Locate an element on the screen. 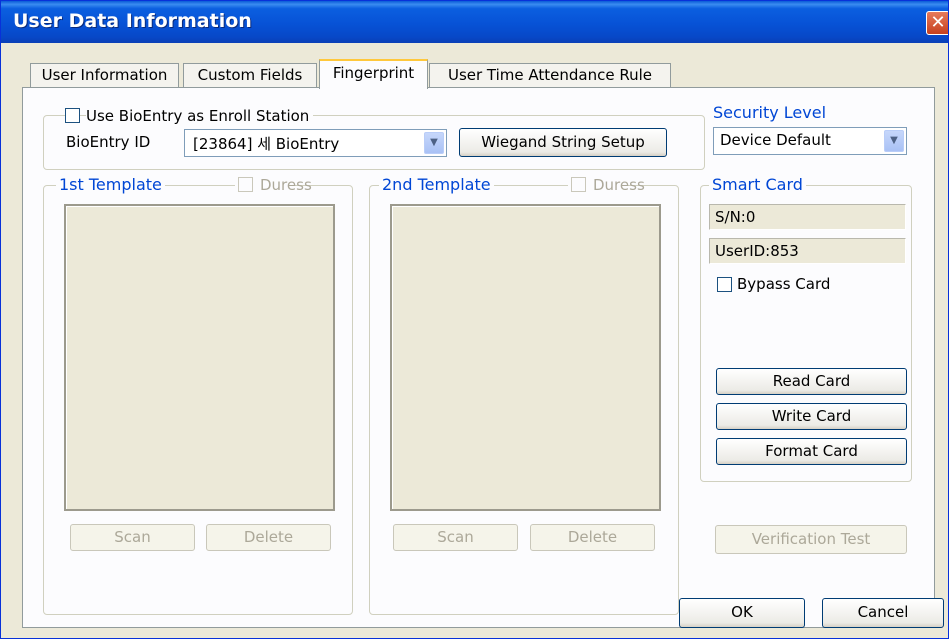 The image size is (951, 639). tab-label: Custom Fields is located at coordinates (250, 75).